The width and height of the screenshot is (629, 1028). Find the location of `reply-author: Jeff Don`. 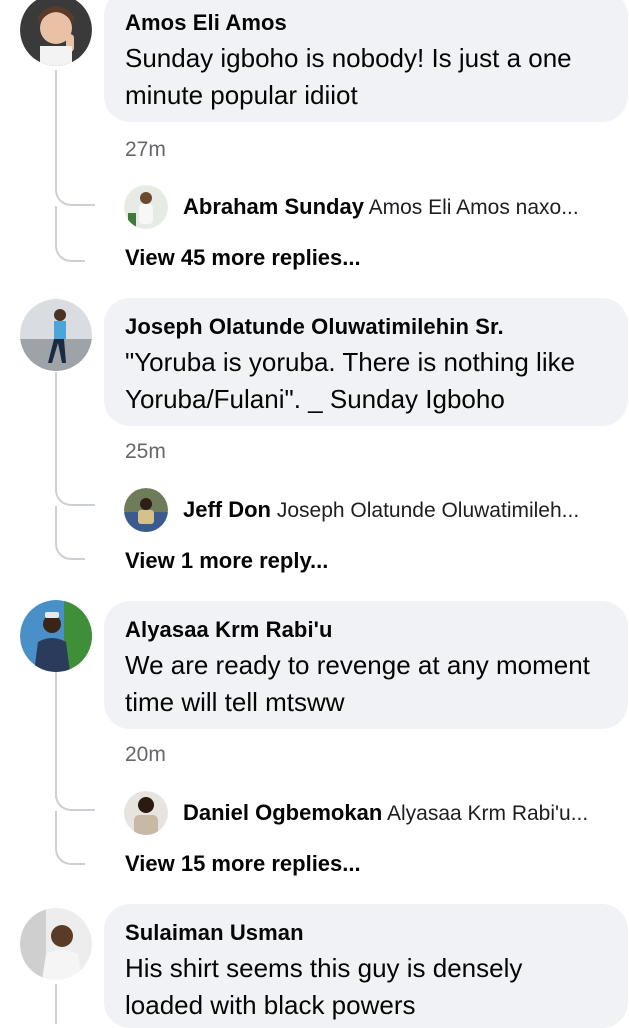

reply-author: Jeff Don is located at coordinates (227, 509).